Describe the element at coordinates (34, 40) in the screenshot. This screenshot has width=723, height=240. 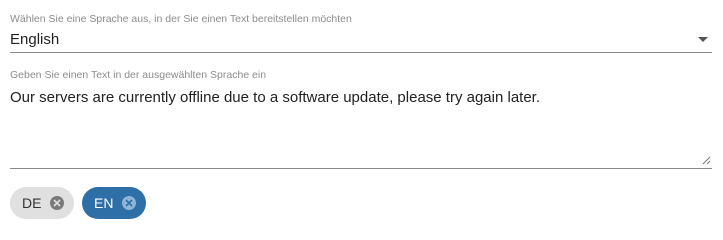
I see `language-select-value: English` at that location.